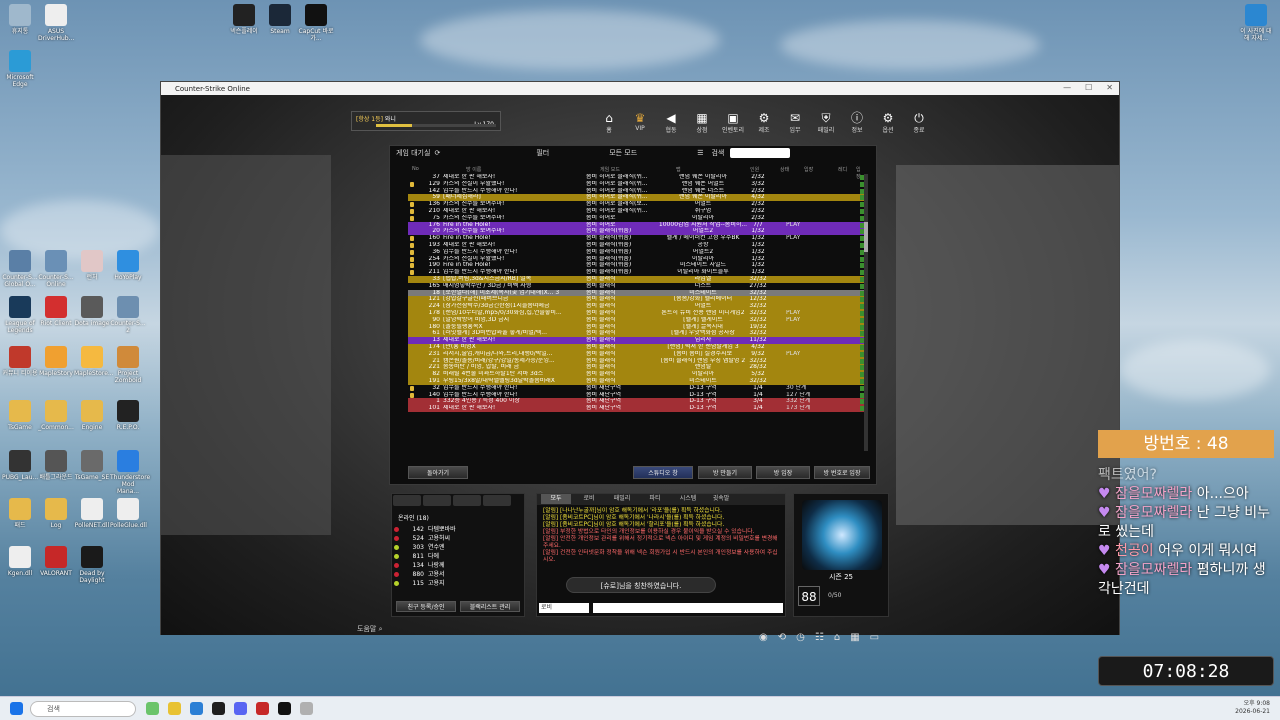  I want to click on system-tray: 오후 9:08 2026-06-21, so click(1252, 708).